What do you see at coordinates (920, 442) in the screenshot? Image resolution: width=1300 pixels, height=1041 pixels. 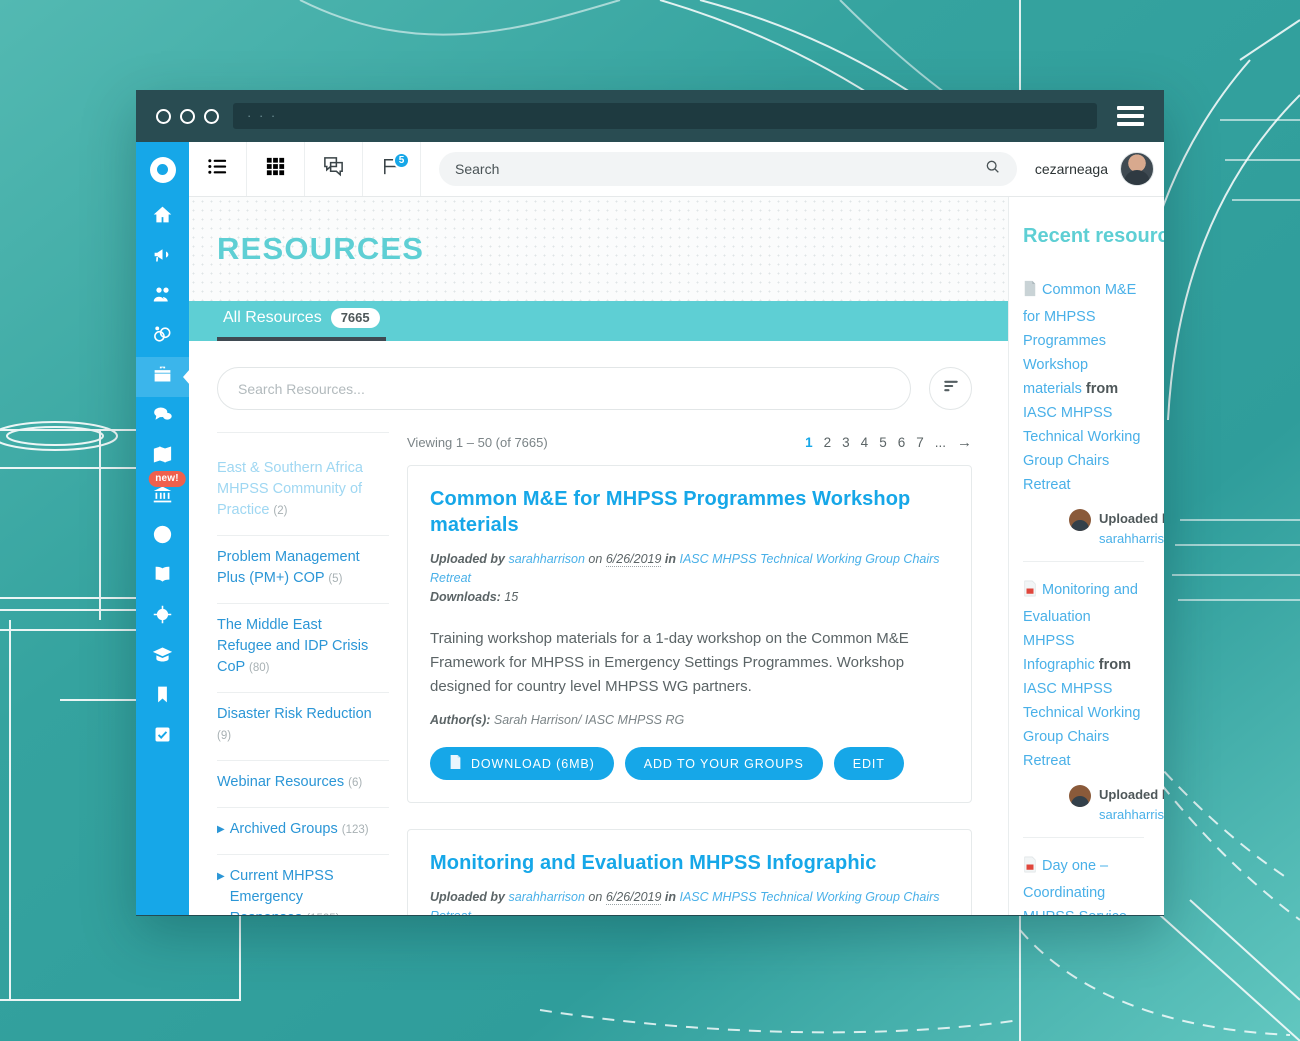 I see `page-7: 7` at bounding box center [920, 442].